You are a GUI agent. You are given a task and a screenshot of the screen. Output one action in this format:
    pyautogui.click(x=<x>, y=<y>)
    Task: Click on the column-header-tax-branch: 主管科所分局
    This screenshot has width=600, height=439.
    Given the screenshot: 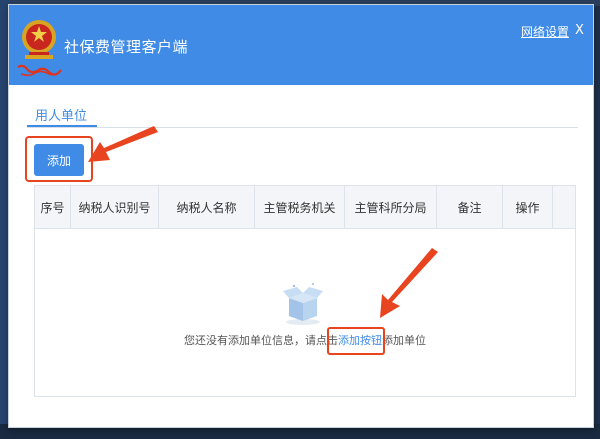 What is the action you would take?
    pyautogui.click(x=391, y=207)
    